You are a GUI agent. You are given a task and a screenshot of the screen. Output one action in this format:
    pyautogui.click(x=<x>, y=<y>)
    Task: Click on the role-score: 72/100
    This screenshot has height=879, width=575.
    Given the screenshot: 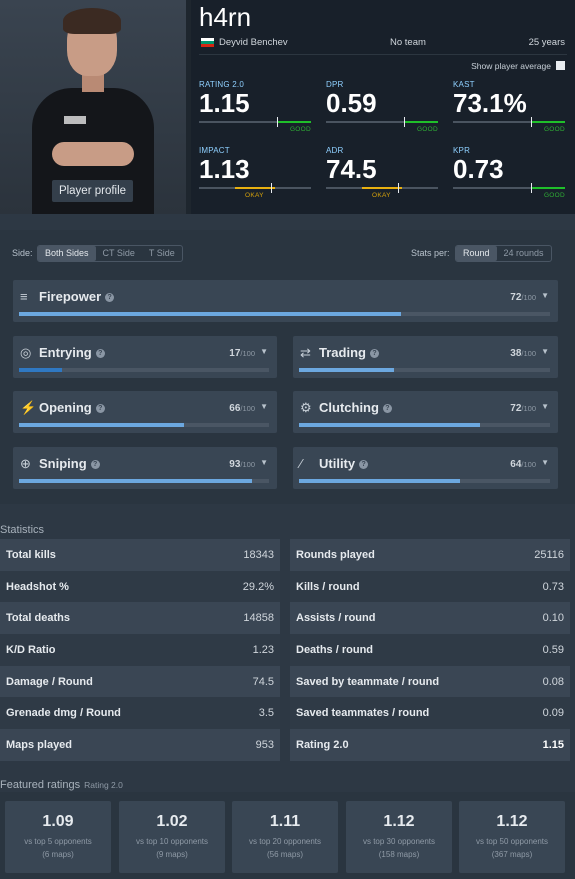 What is the action you would take?
    pyautogui.click(x=523, y=297)
    